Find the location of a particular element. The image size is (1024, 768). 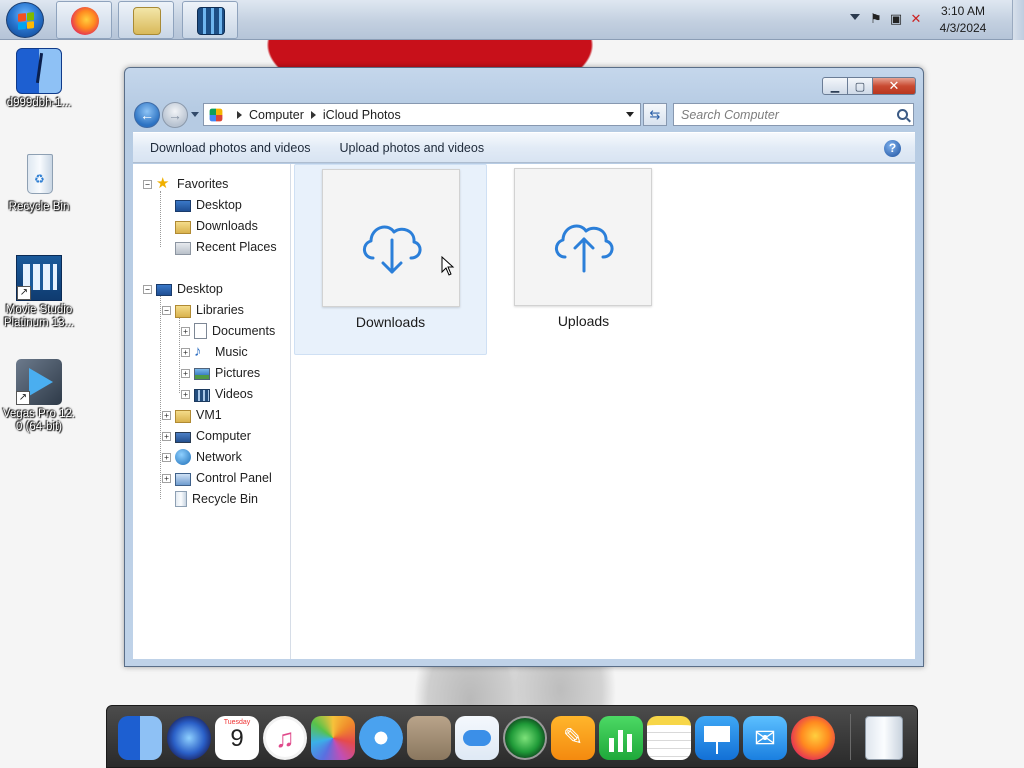

videos-icon is located at coordinates (202, 395).